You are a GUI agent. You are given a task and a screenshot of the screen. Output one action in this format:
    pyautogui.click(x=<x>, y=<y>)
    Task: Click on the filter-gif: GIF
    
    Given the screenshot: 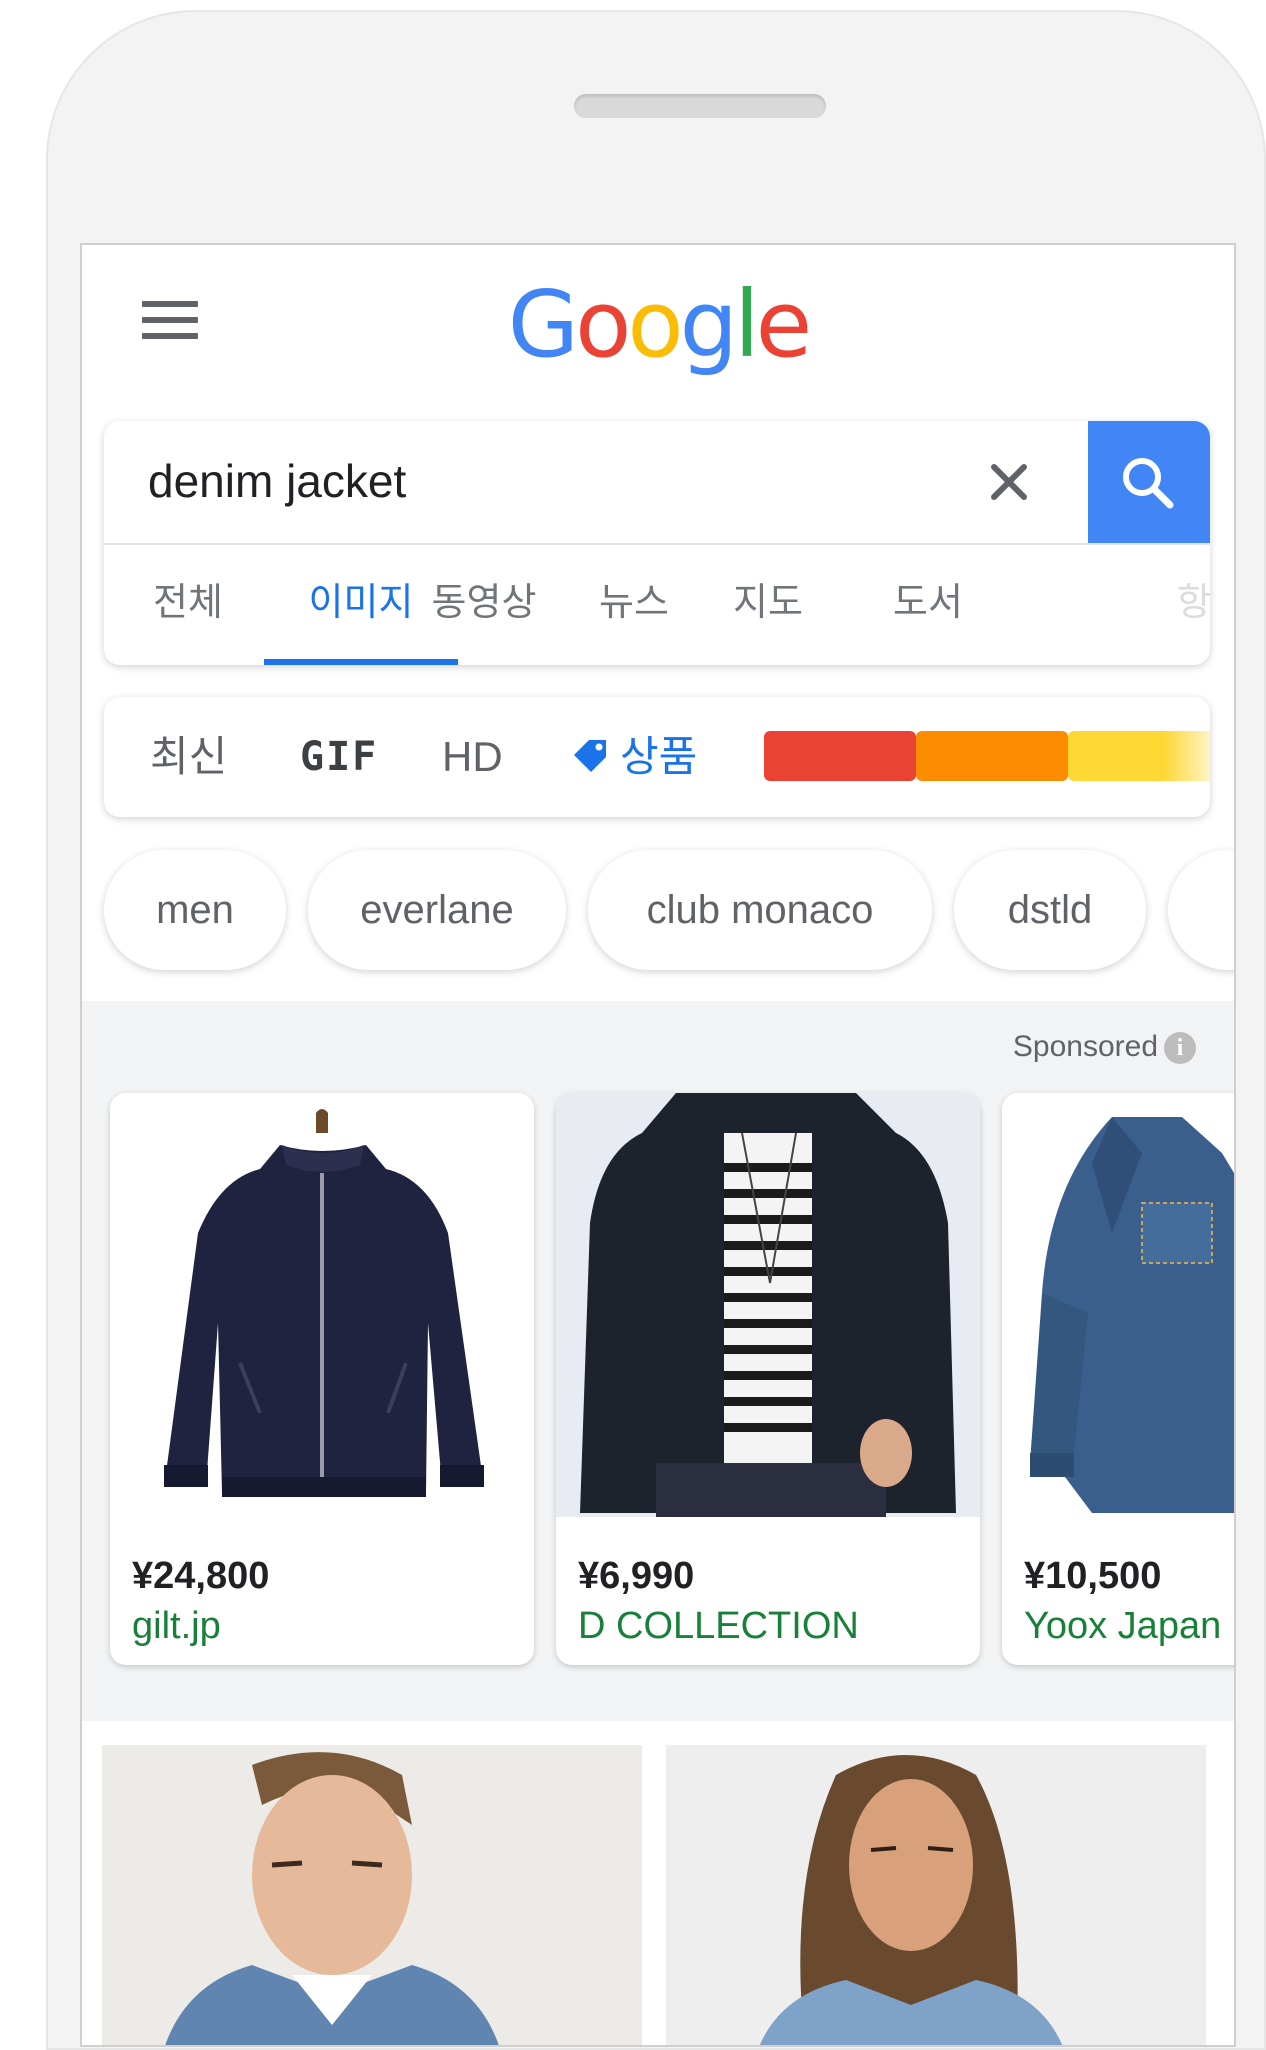 What is the action you would take?
    pyautogui.click(x=339, y=757)
    